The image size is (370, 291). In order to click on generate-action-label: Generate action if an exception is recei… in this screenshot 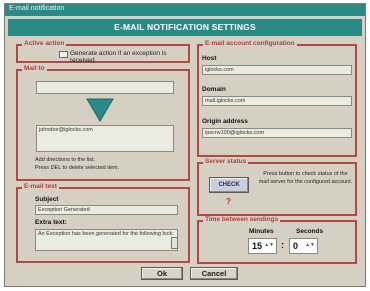, I will do `click(118, 57)`.